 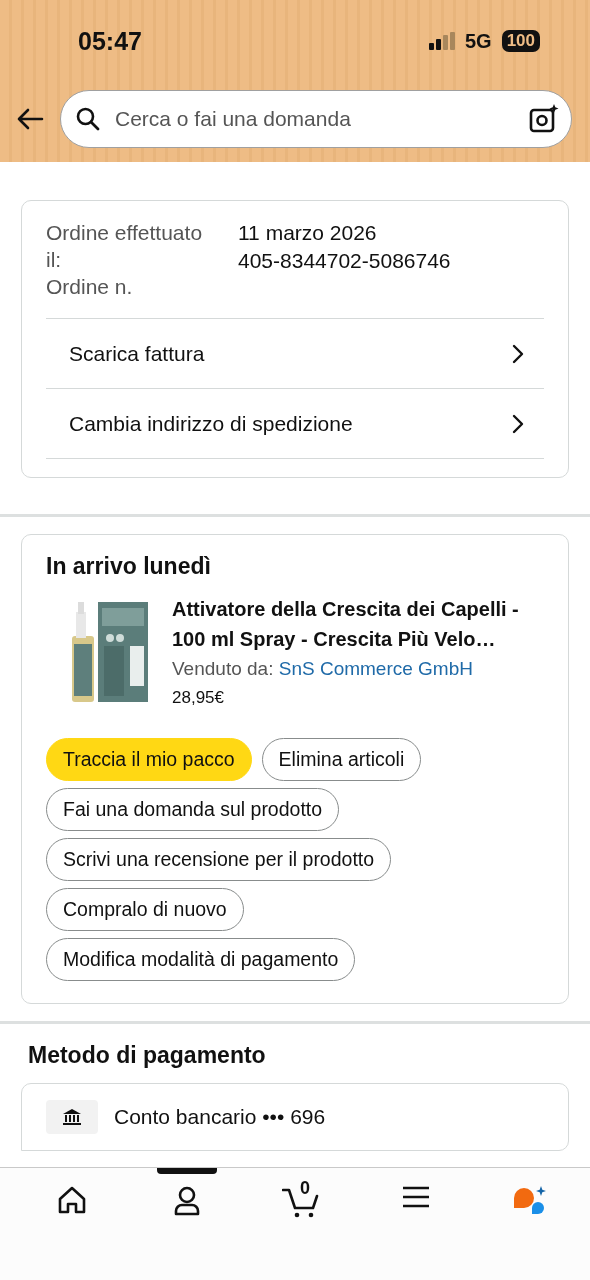 I want to click on action-button: Compralo di nuovo, so click(x=145, y=909).